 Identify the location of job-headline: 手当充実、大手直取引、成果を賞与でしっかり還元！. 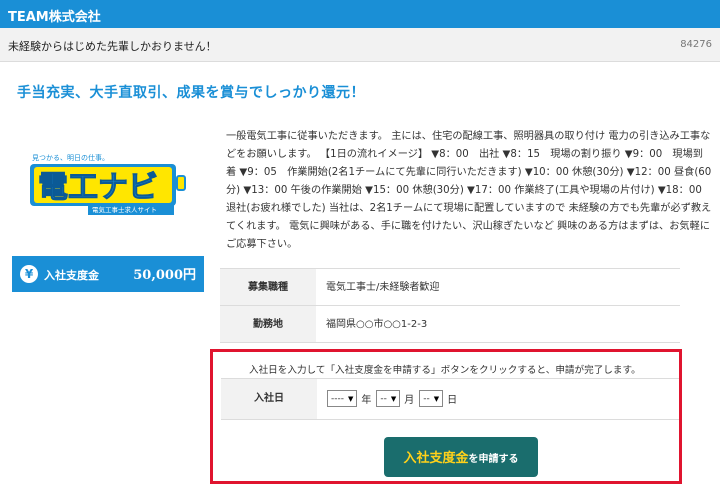
(191, 93).